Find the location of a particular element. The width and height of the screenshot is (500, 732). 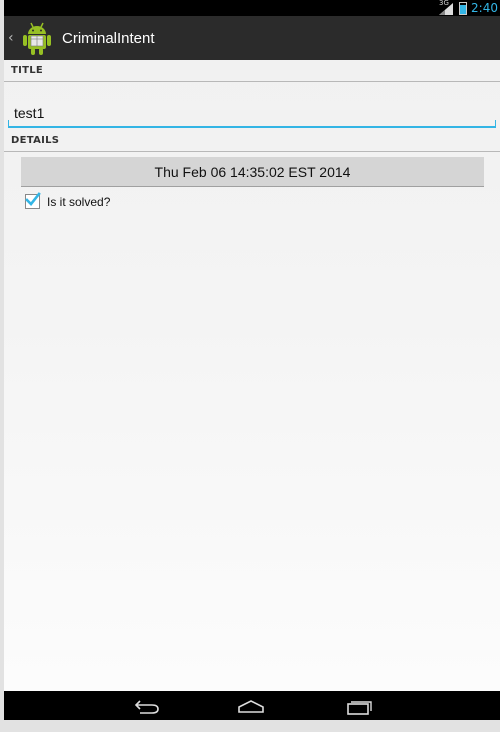

action-bar: ‹ CriminalIntent is located at coordinates (252, 38).